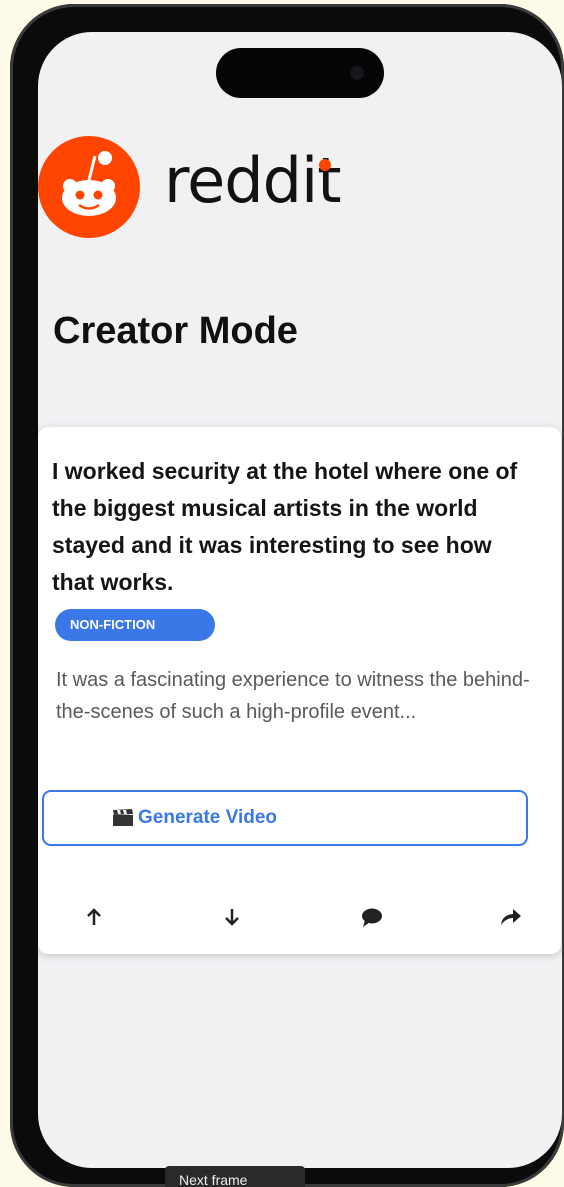 The height and width of the screenshot is (1187, 564). What do you see at coordinates (123, 817) in the screenshot?
I see `clapperboard-icon` at bounding box center [123, 817].